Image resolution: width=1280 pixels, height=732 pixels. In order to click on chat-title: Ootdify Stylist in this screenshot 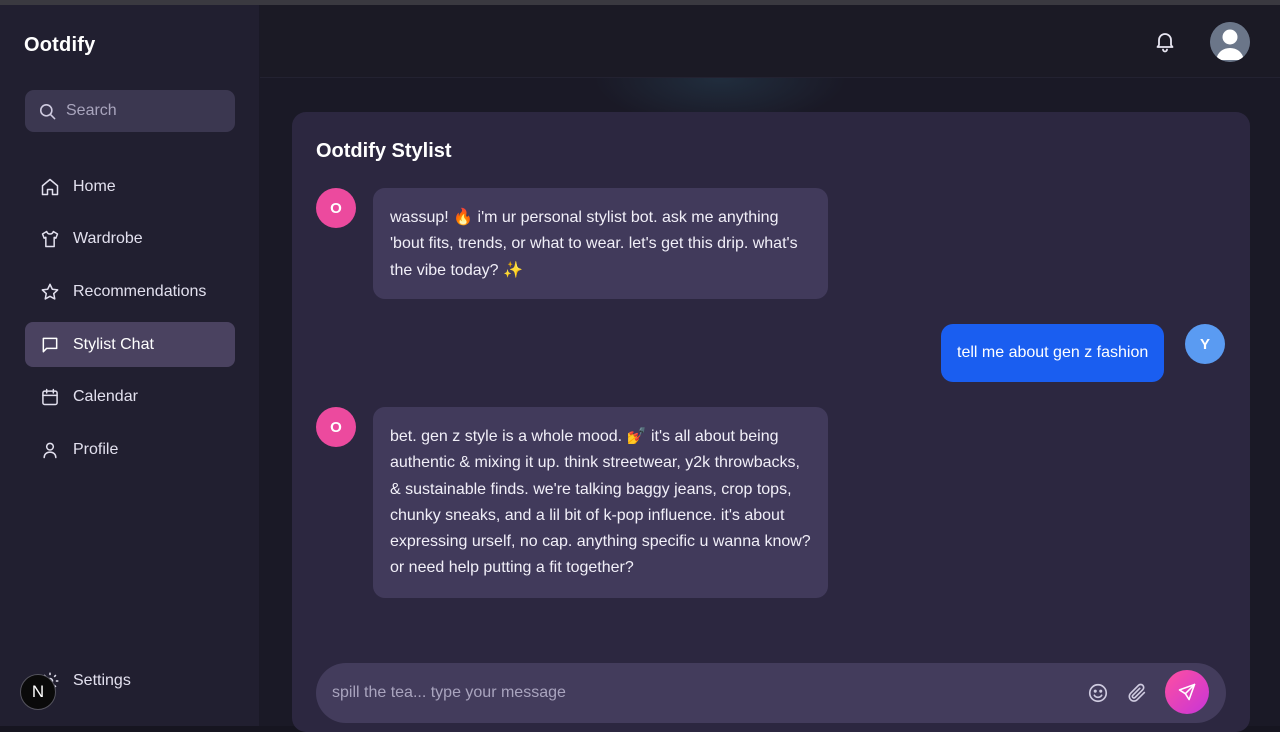, I will do `click(384, 151)`.